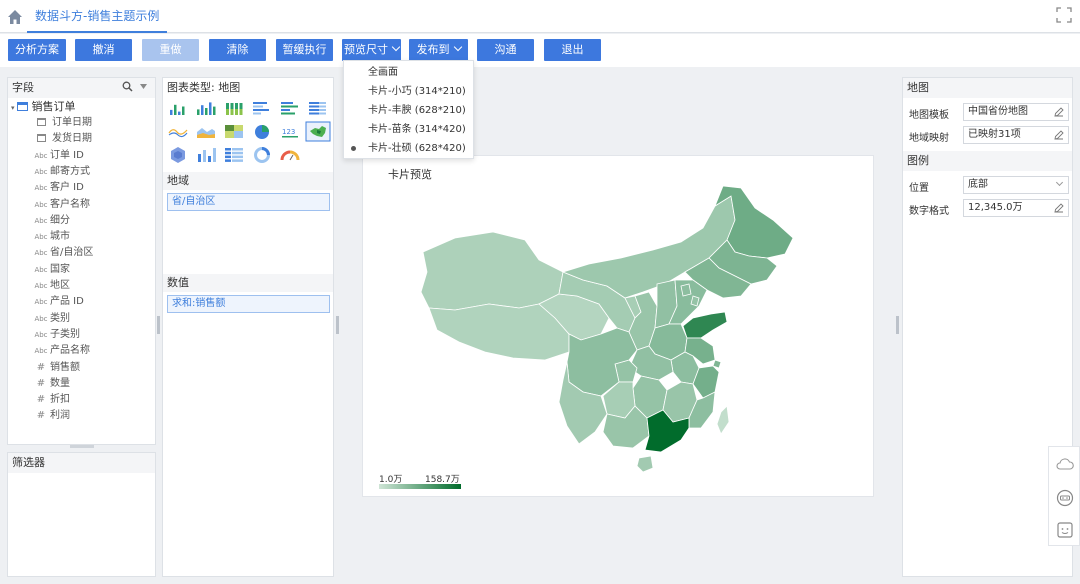 Image resolution: width=1080 pixels, height=584 pixels. What do you see at coordinates (60, 383) in the screenshot?
I see `field-item-label: 数量` at bounding box center [60, 383].